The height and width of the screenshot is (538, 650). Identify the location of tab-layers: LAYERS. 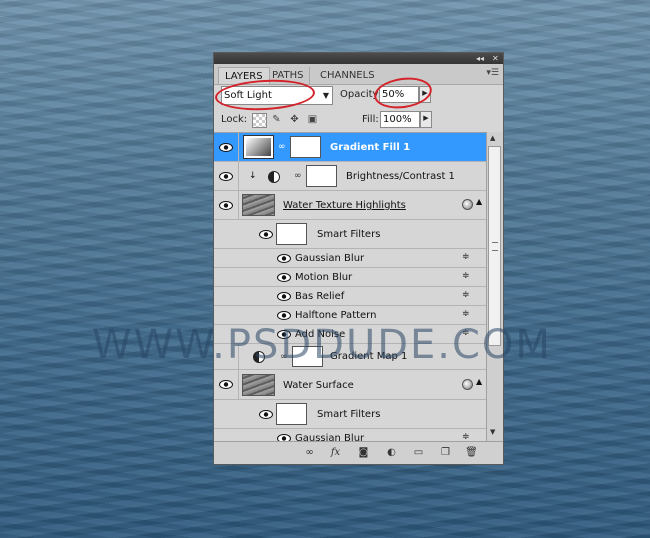
(244, 75).